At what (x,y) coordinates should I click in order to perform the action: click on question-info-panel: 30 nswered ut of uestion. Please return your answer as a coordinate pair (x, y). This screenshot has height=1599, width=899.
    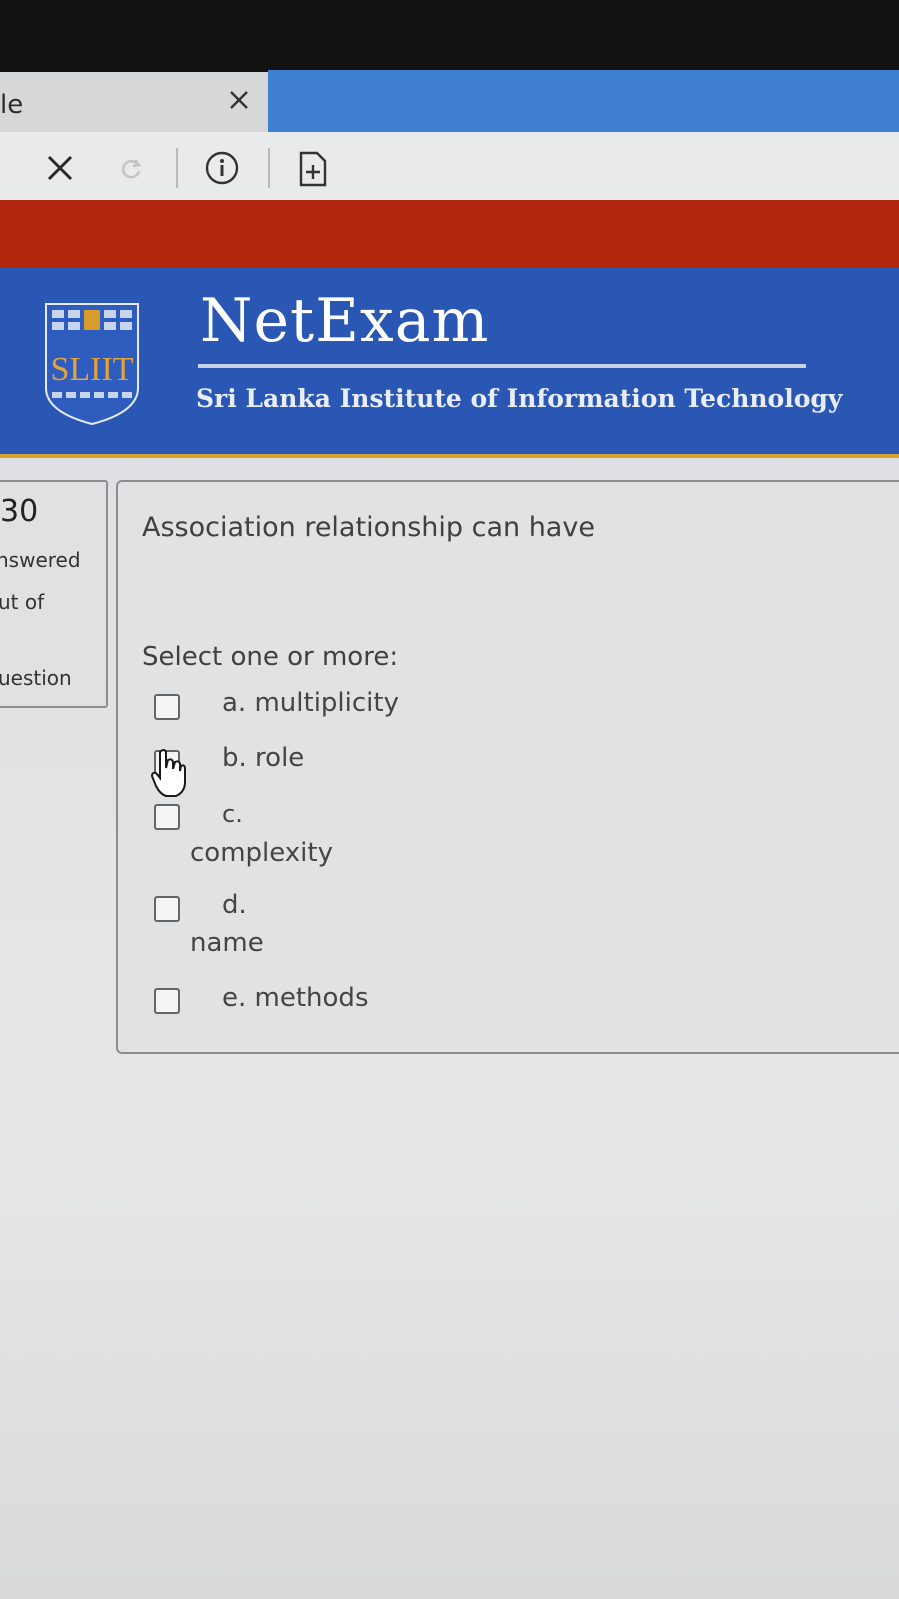
    Looking at the image, I should click on (54, 594).